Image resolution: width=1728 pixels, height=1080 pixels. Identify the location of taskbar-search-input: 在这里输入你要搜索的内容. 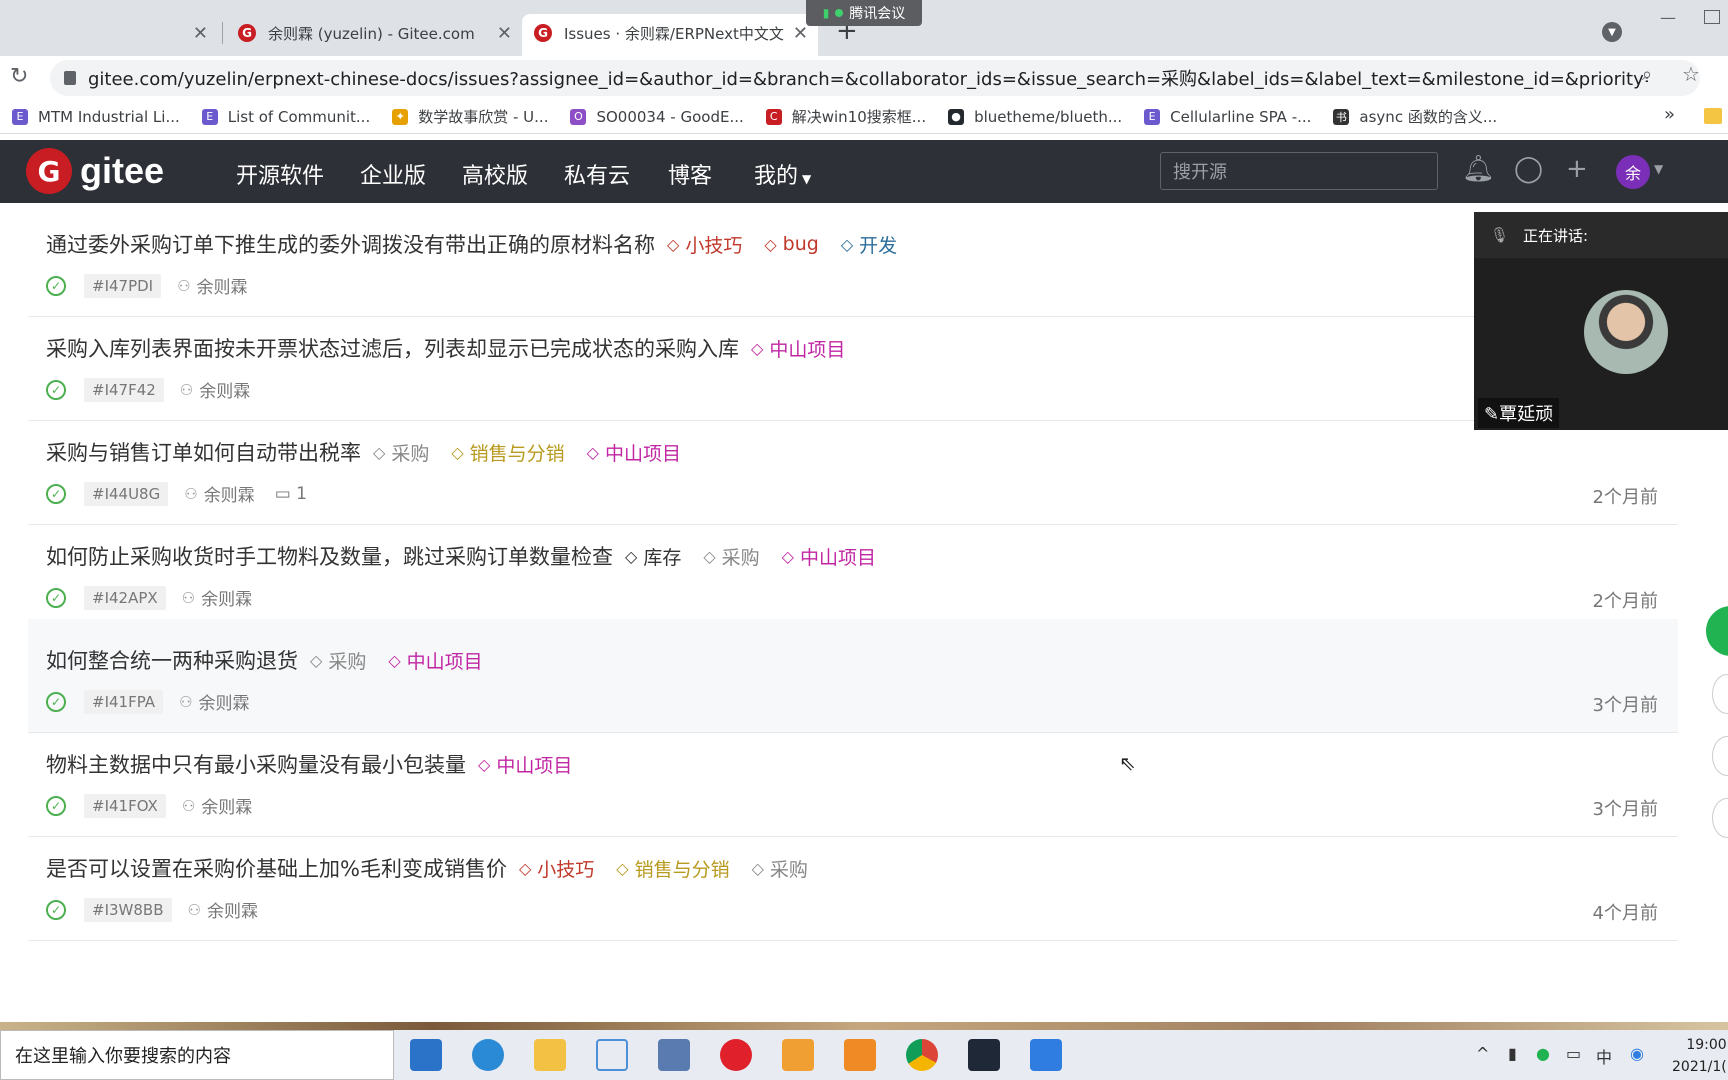
(197, 1055).